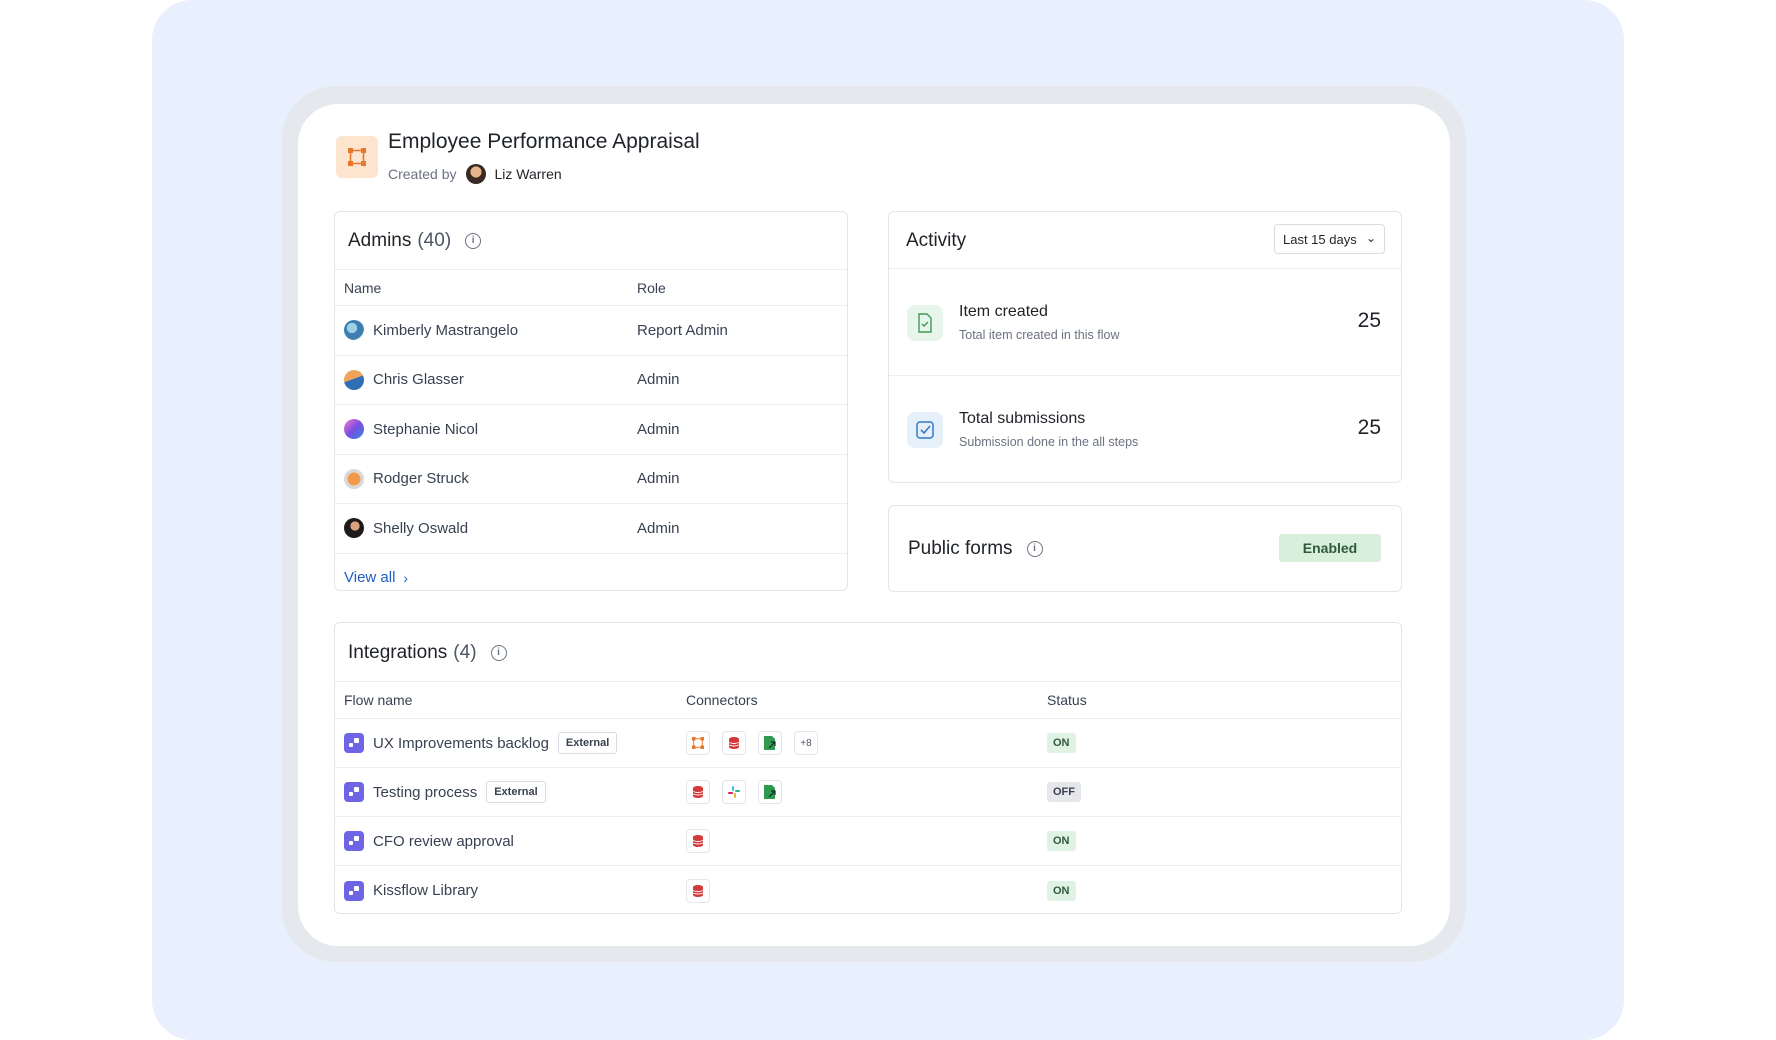  I want to click on flow-name: Kissflow Library, so click(425, 890).